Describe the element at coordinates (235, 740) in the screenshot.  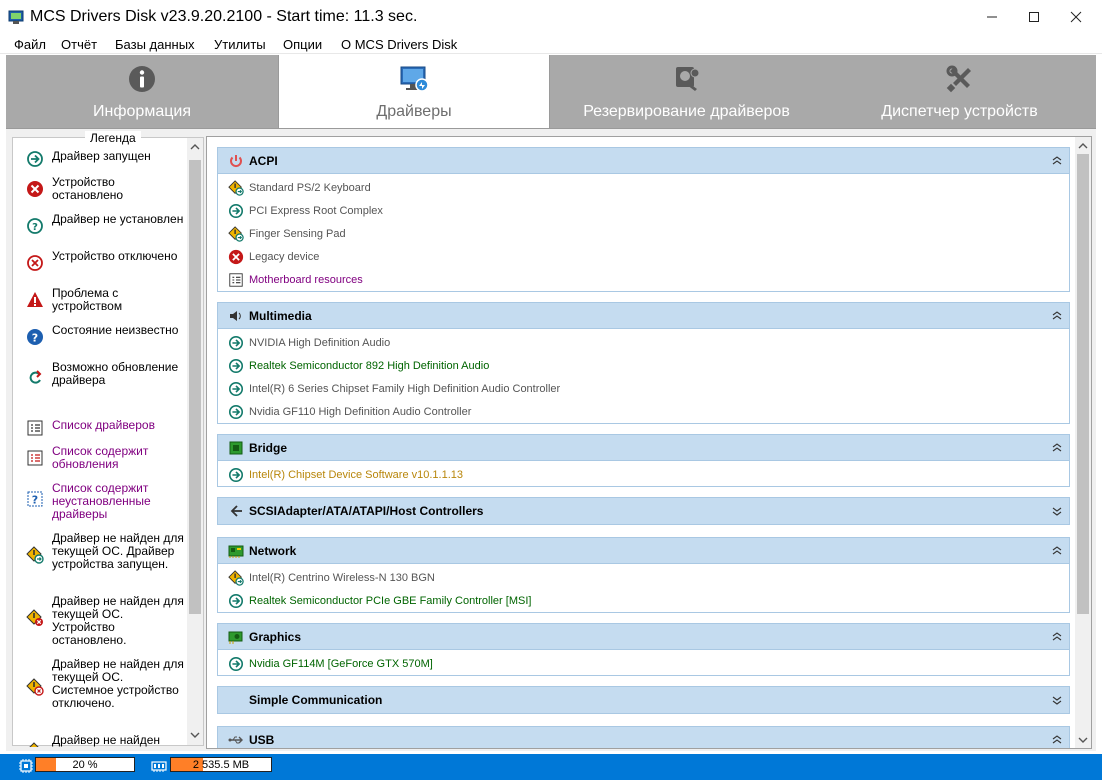
I see `usb-icon` at that location.